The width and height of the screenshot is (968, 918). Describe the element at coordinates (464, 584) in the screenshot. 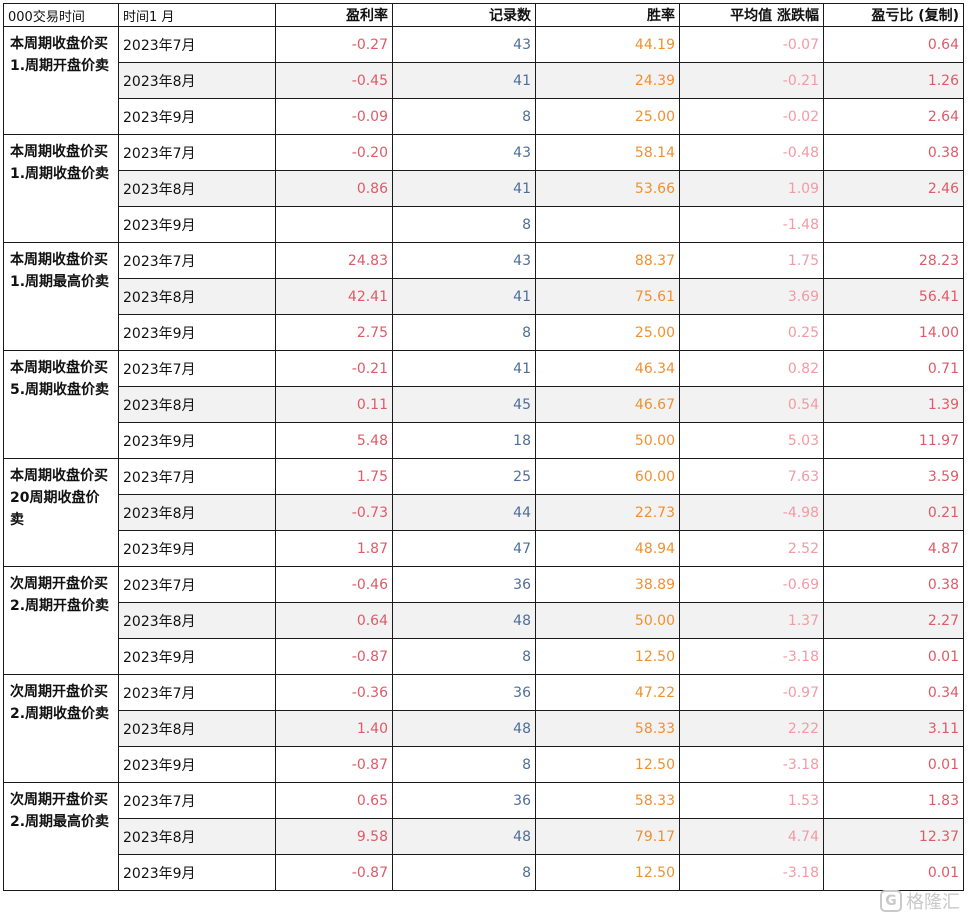

I see `record-count-cell: 36` at that location.